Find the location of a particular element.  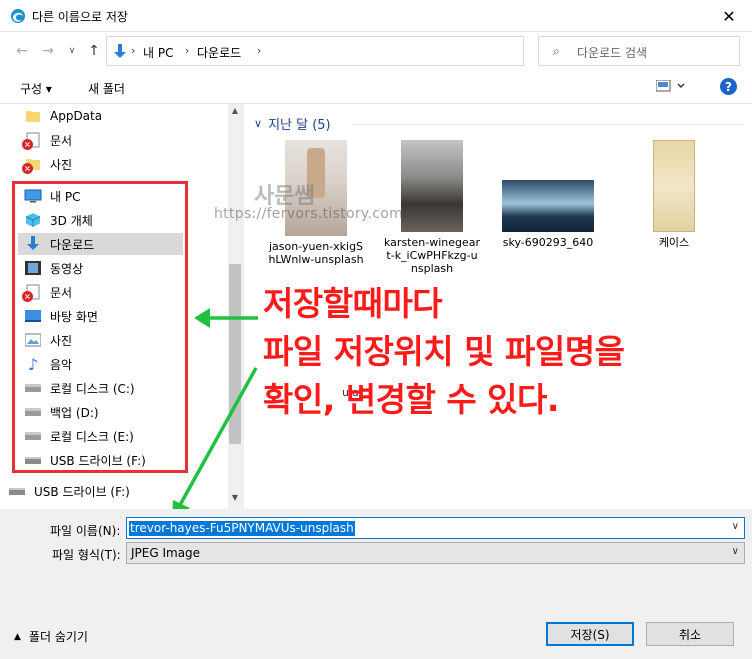

filetype-value: JPEG Image is located at coordinates (166, 553).